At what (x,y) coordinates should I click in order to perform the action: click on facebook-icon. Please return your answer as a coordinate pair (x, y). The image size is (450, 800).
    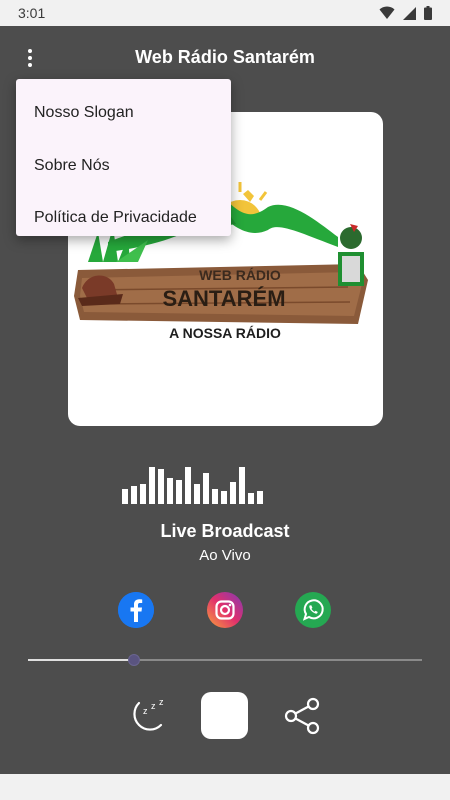
    Looking at the image, I should click on (136, 610).